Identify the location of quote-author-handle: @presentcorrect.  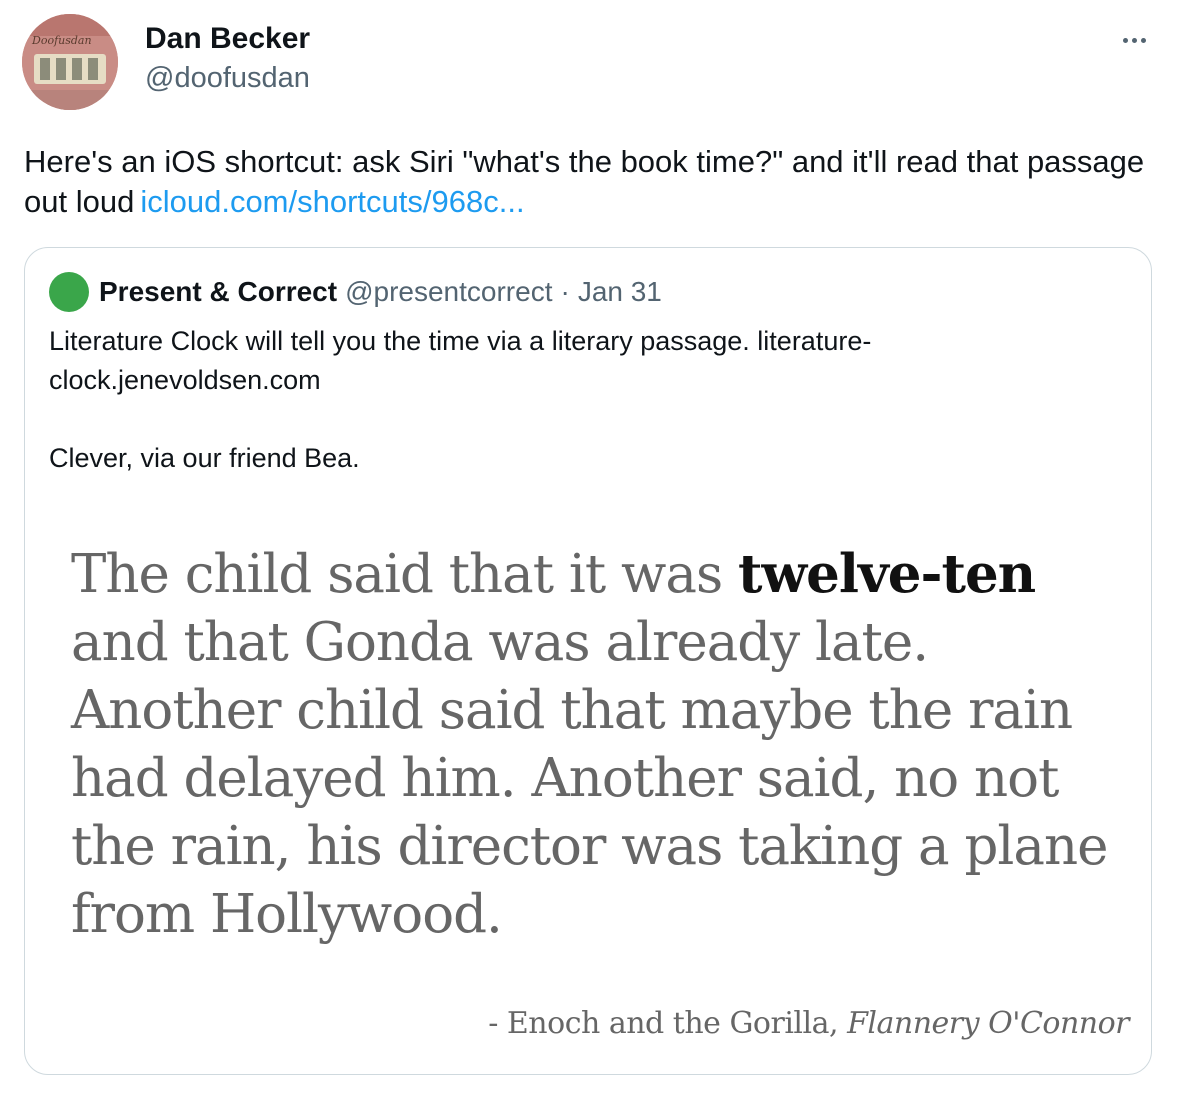
(448, 292).